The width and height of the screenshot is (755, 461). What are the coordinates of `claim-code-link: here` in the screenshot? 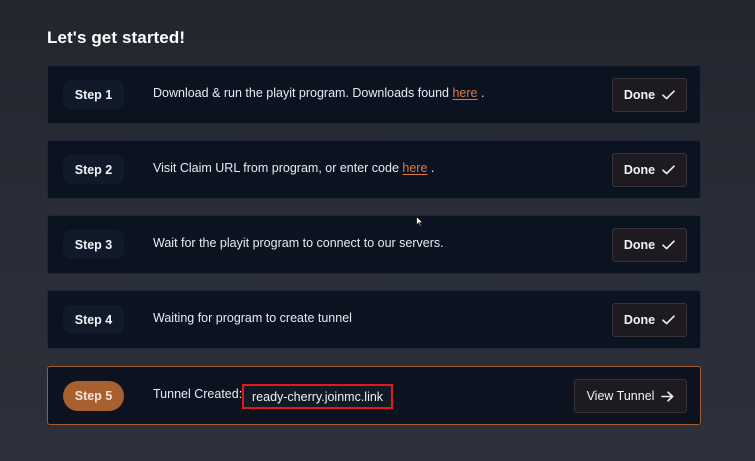 It's located at (414, 168).